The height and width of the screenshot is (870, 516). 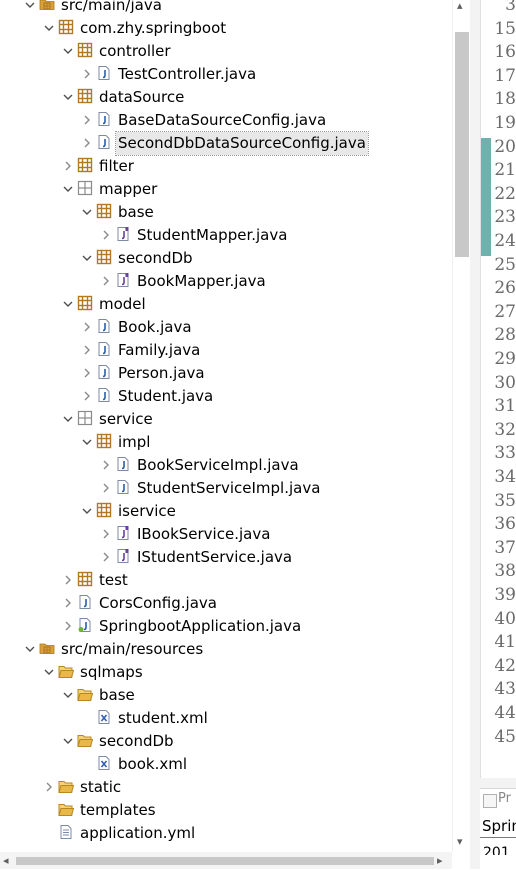 What do you see at coordinates (226, 511) in the screenshot?
I see `tree-item-iservice: iservice` at bounding box center [226, 511].